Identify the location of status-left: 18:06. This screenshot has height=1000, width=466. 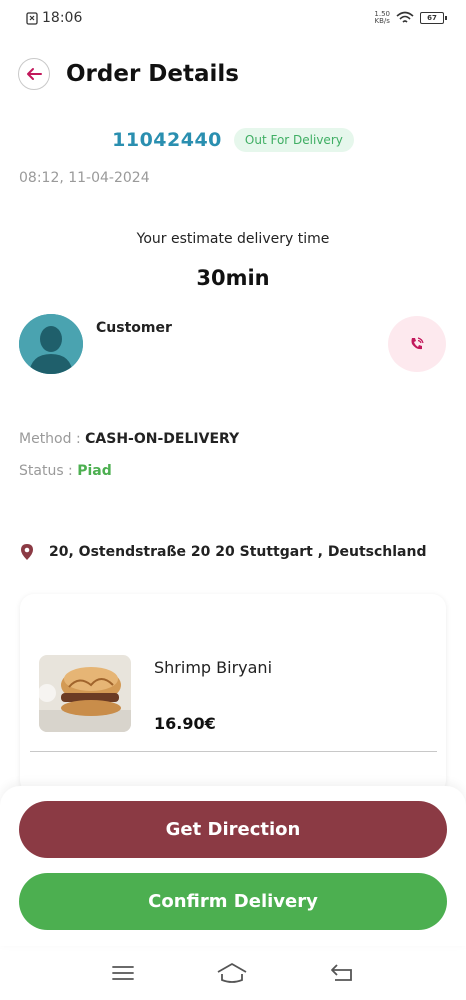
(54, 18).